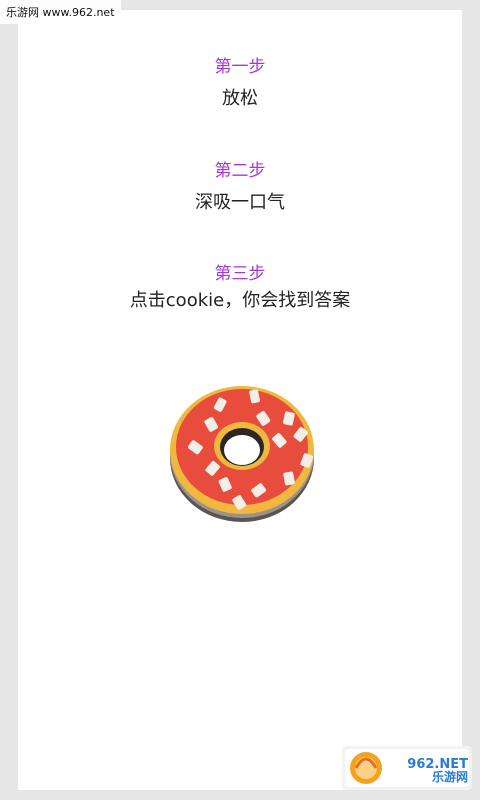 This screenshot has width=480, height=800. I want to click on corner-brand-bottom: 乐游网, so click(449, 777).